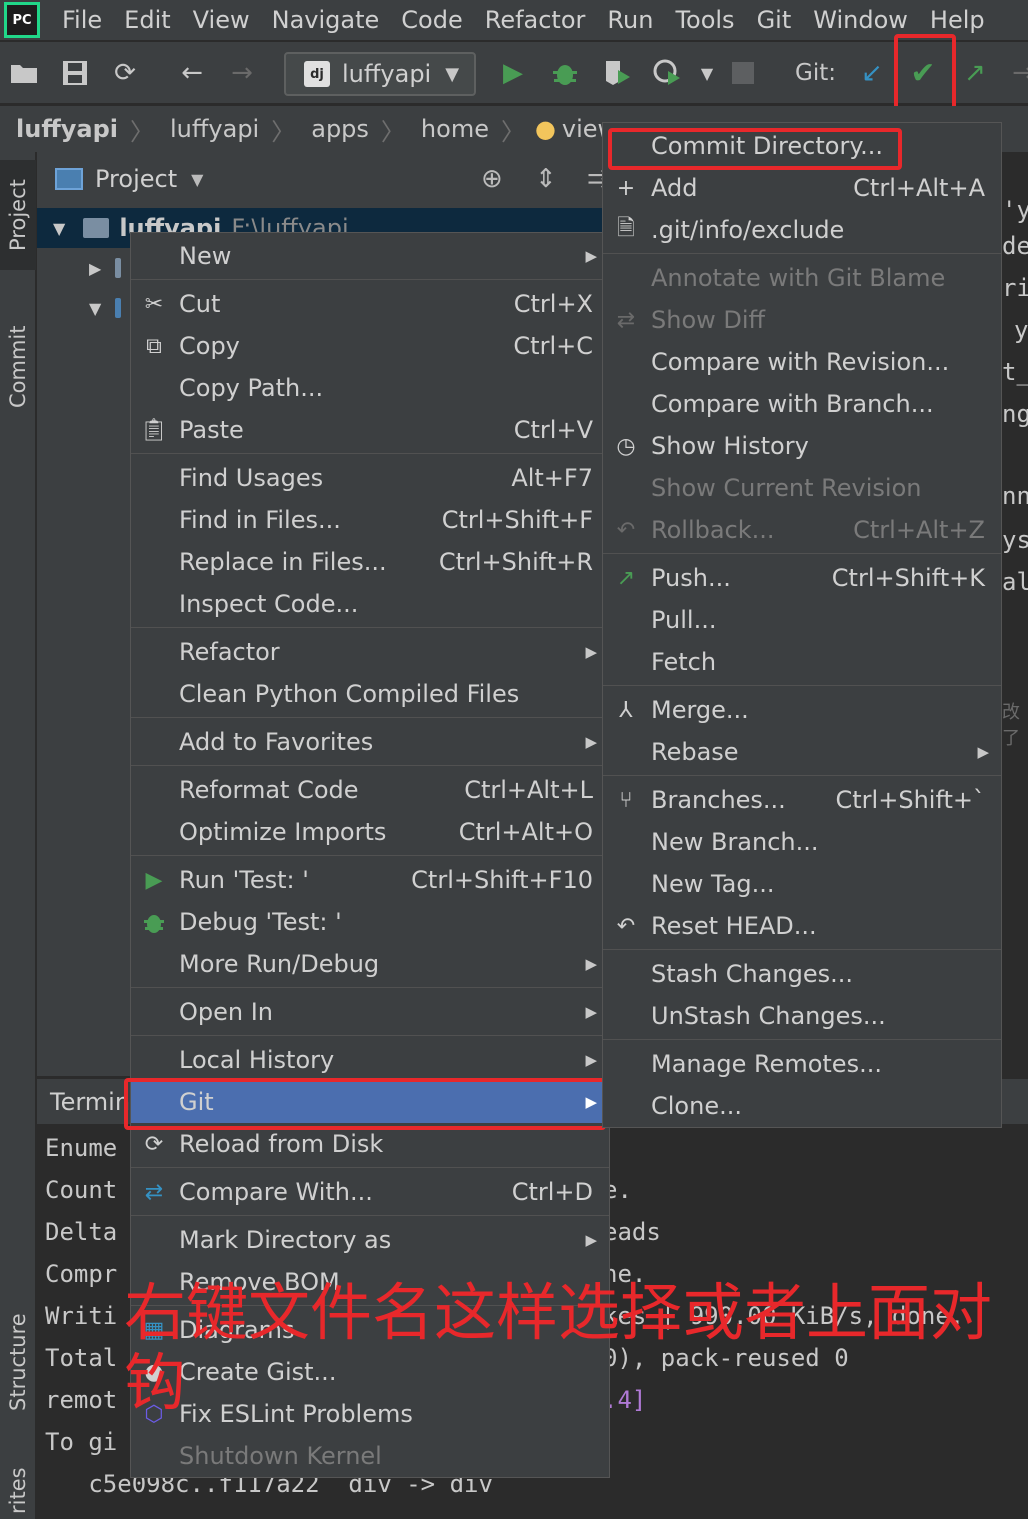  Describe the element at coordinates (380, 74) in the screenshot. I see `run-configuration-select: dj luffyapi ▼` at that location.